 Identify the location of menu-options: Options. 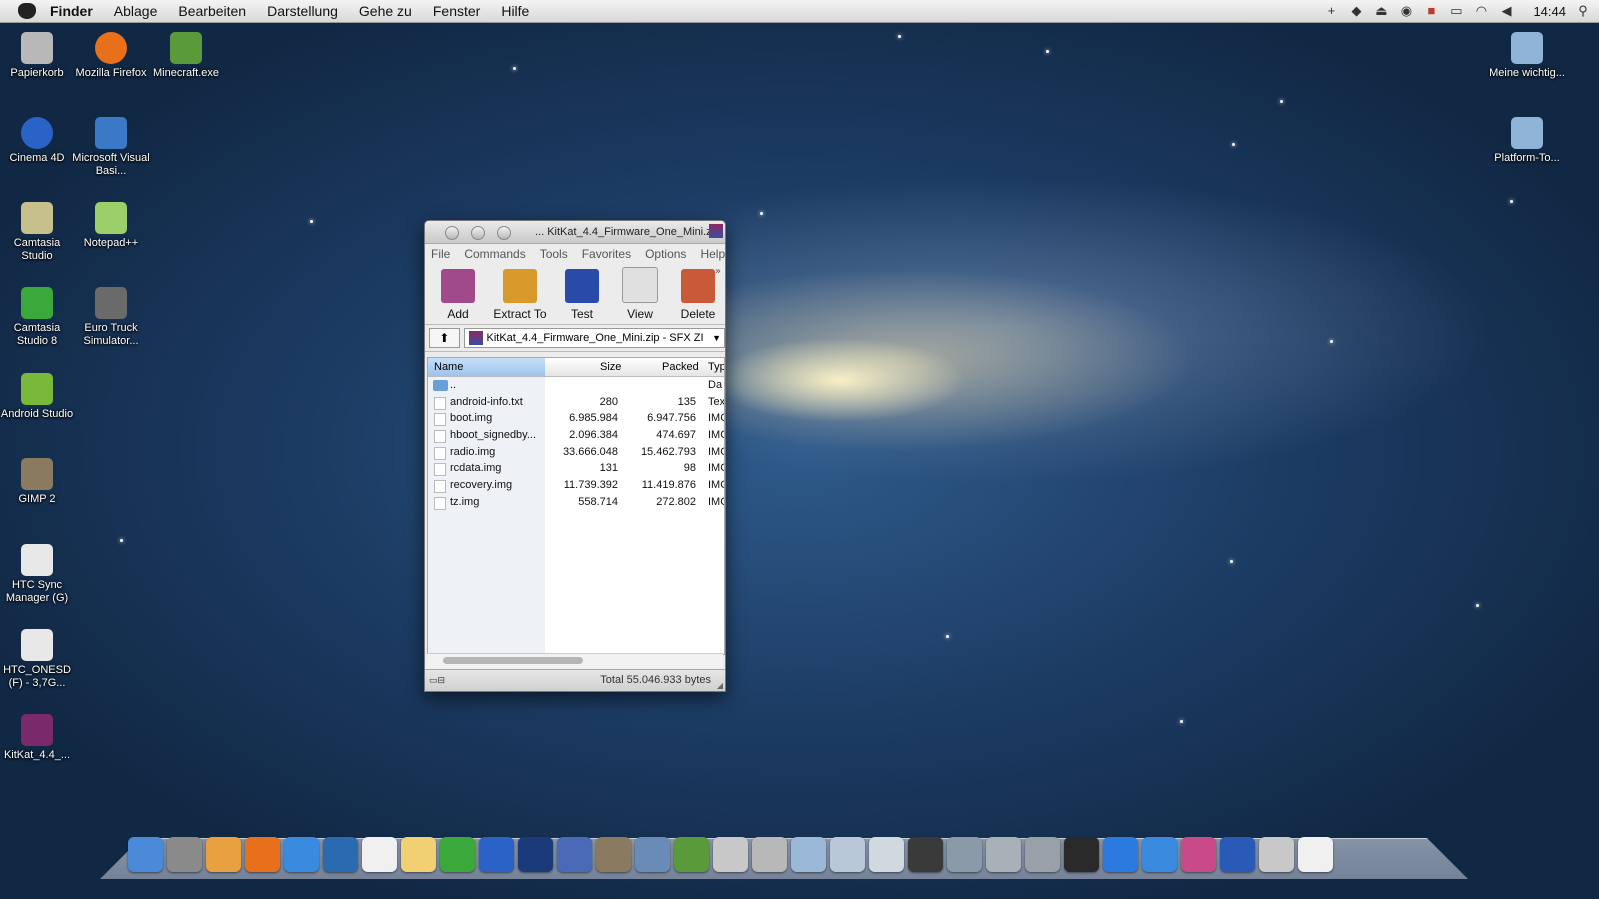
(665, 254).